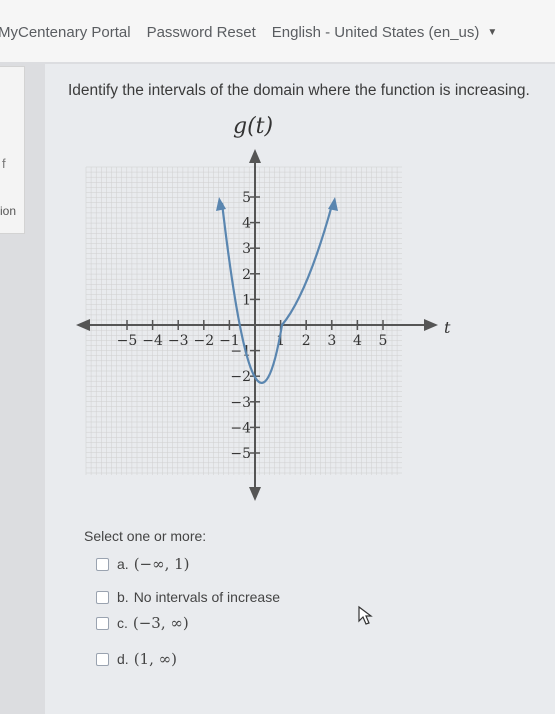  What do you see at coordinates (152, 341) in the screenshot?
I see `x-tick-label: −4` at bounding box center [152, 341].